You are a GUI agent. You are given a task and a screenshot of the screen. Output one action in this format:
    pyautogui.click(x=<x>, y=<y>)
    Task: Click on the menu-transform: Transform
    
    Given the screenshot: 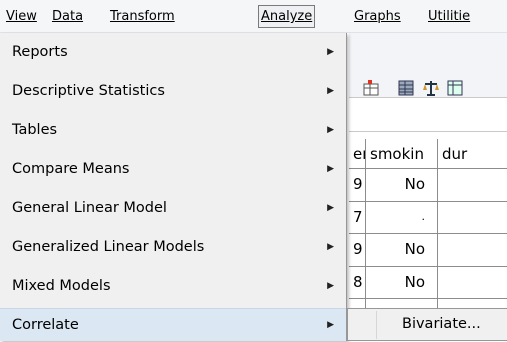 What is the action you would take?
    pyautogui.click(x=142, y=16)
    